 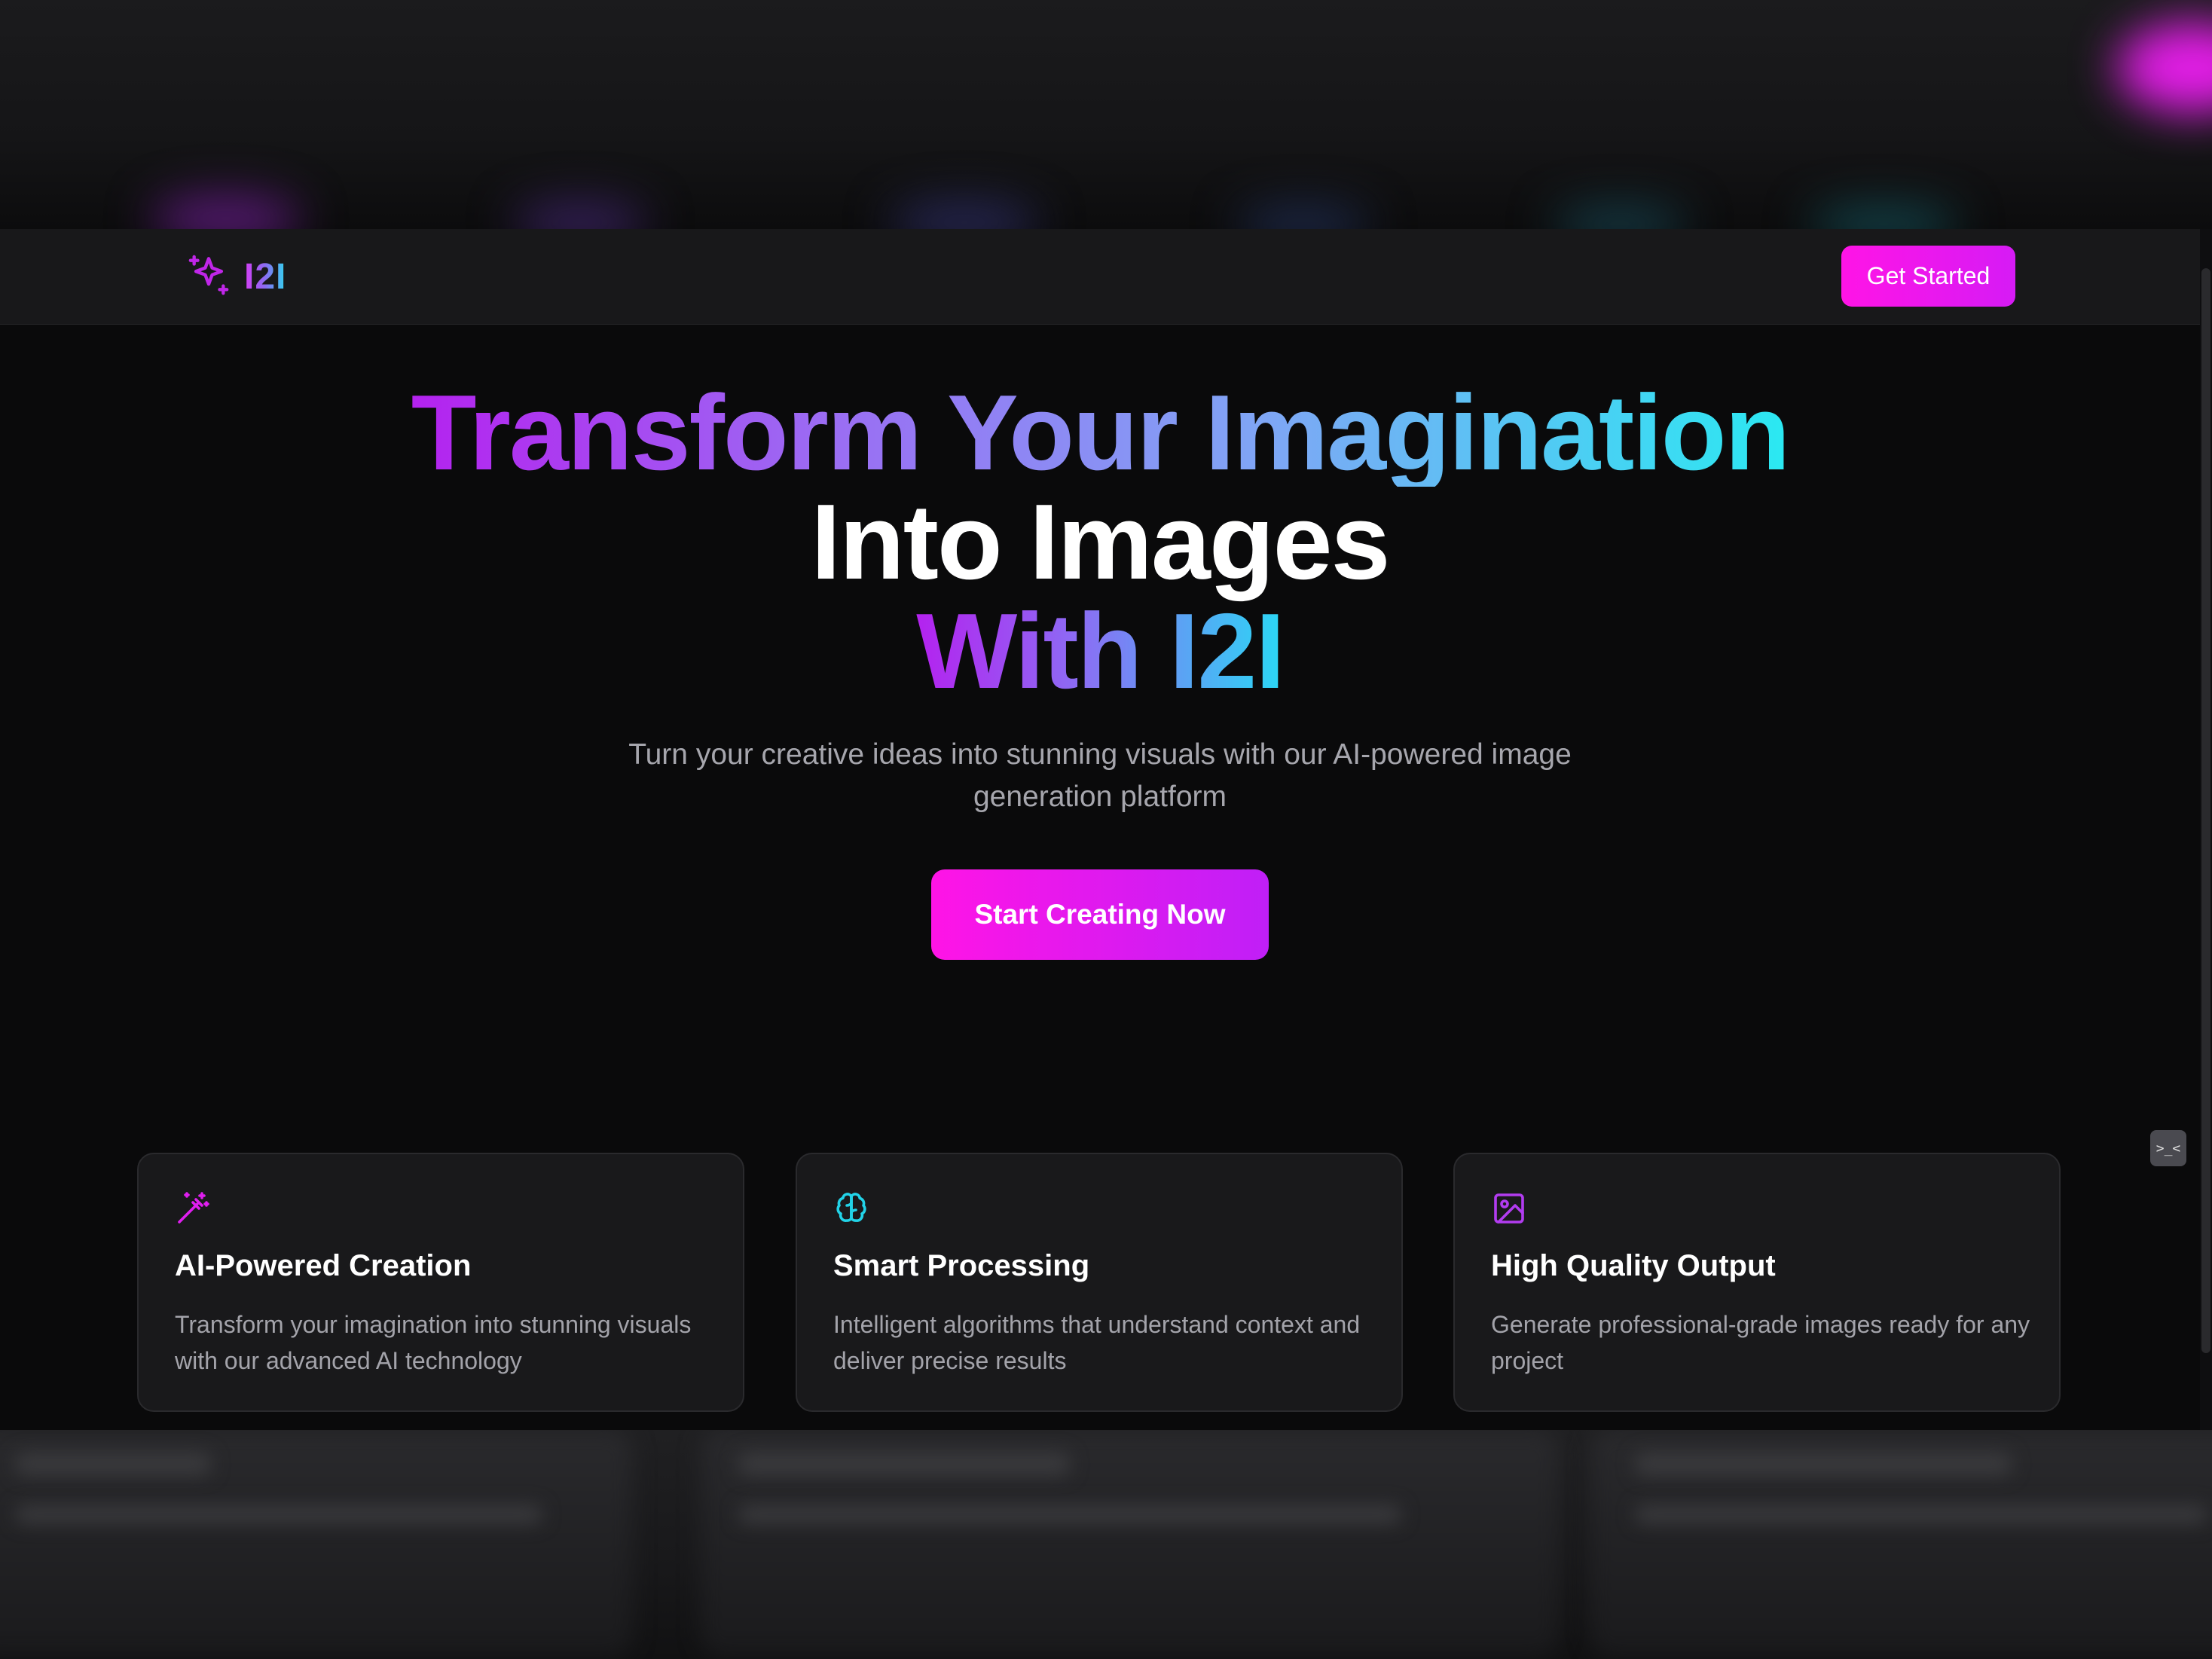 I want to click on teal-glow, so click(x=1620, y=218).